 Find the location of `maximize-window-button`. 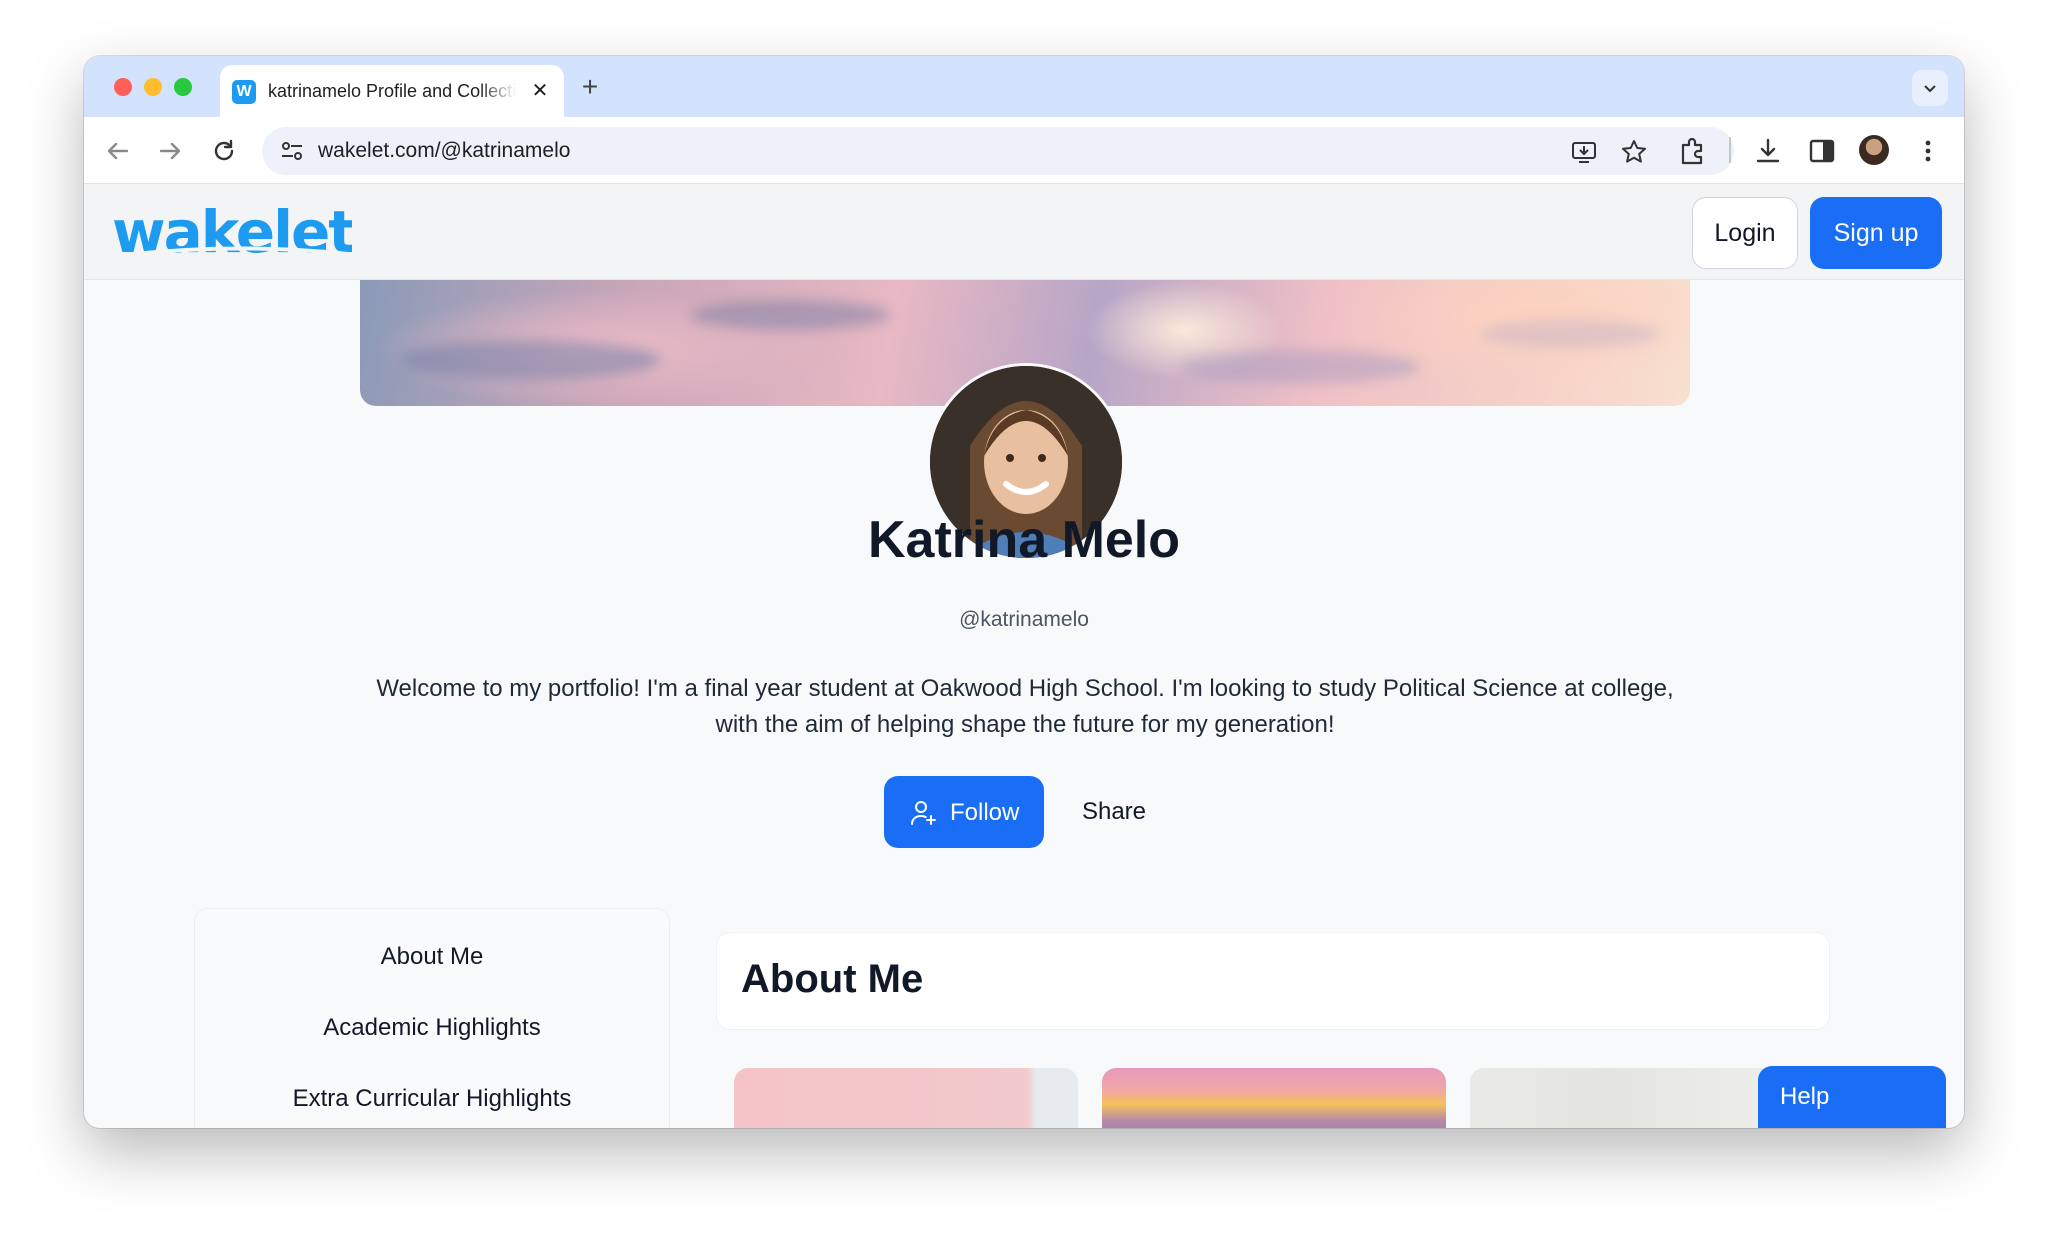

maximize-window-button is located at coordinates (183, 87).